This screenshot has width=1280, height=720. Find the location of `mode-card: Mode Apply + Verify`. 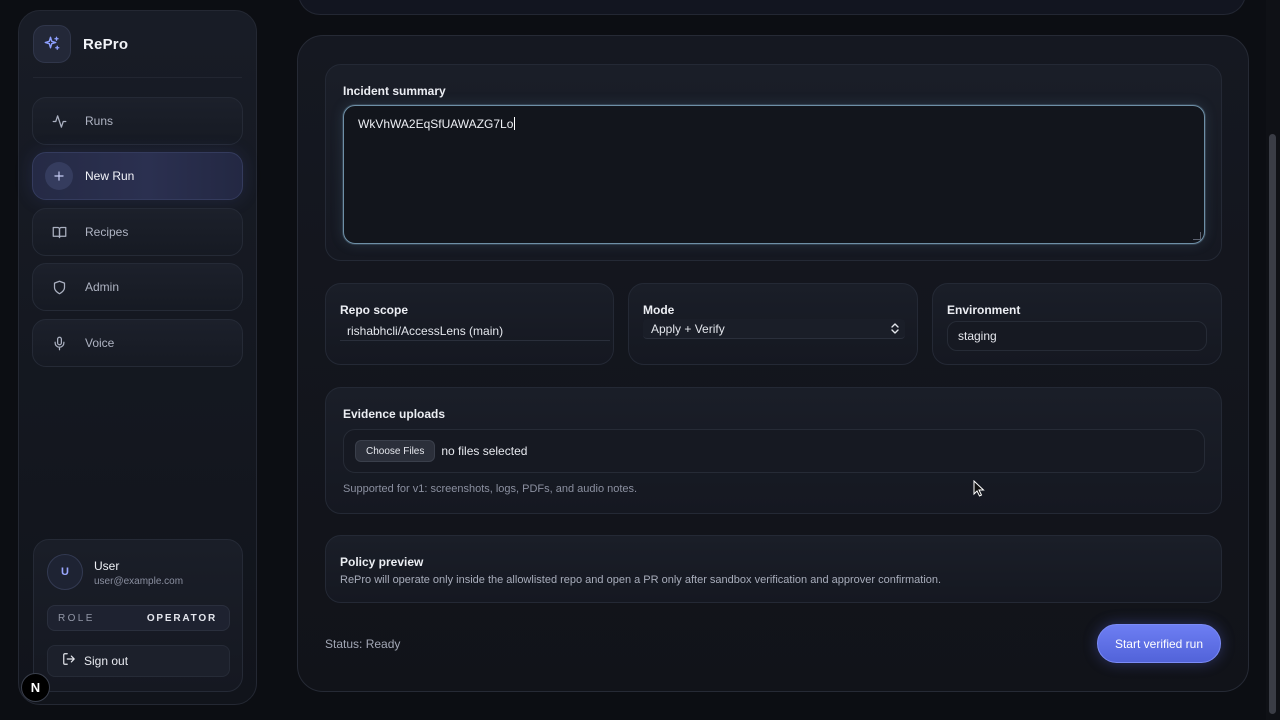

mode-card: Mode Apply + Verify is located at coordinates (773, 324).